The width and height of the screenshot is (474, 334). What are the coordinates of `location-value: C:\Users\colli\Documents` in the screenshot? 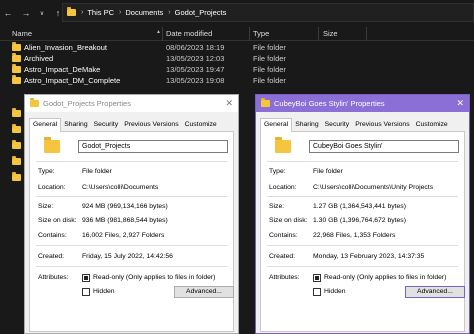 It's located at (120, 187).